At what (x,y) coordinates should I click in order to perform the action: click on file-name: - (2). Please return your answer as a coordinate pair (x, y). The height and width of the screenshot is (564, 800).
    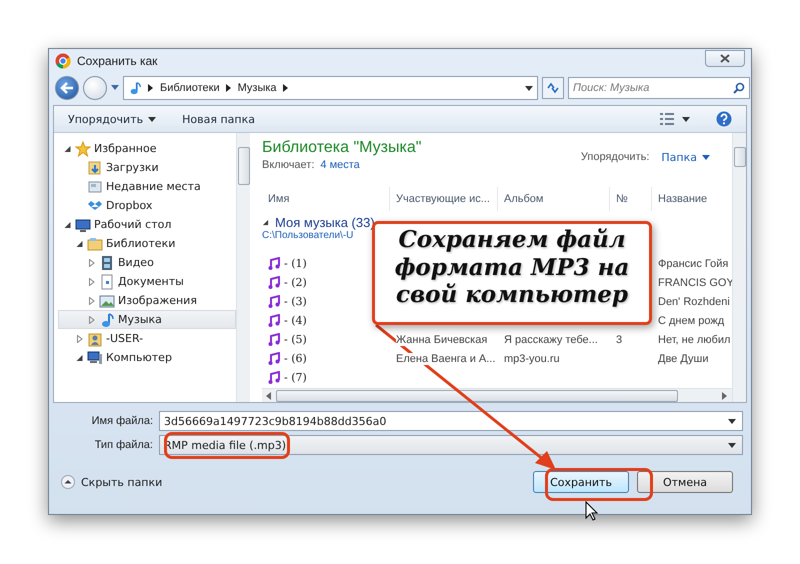
    Looking at the image, I should click on (295, 282).